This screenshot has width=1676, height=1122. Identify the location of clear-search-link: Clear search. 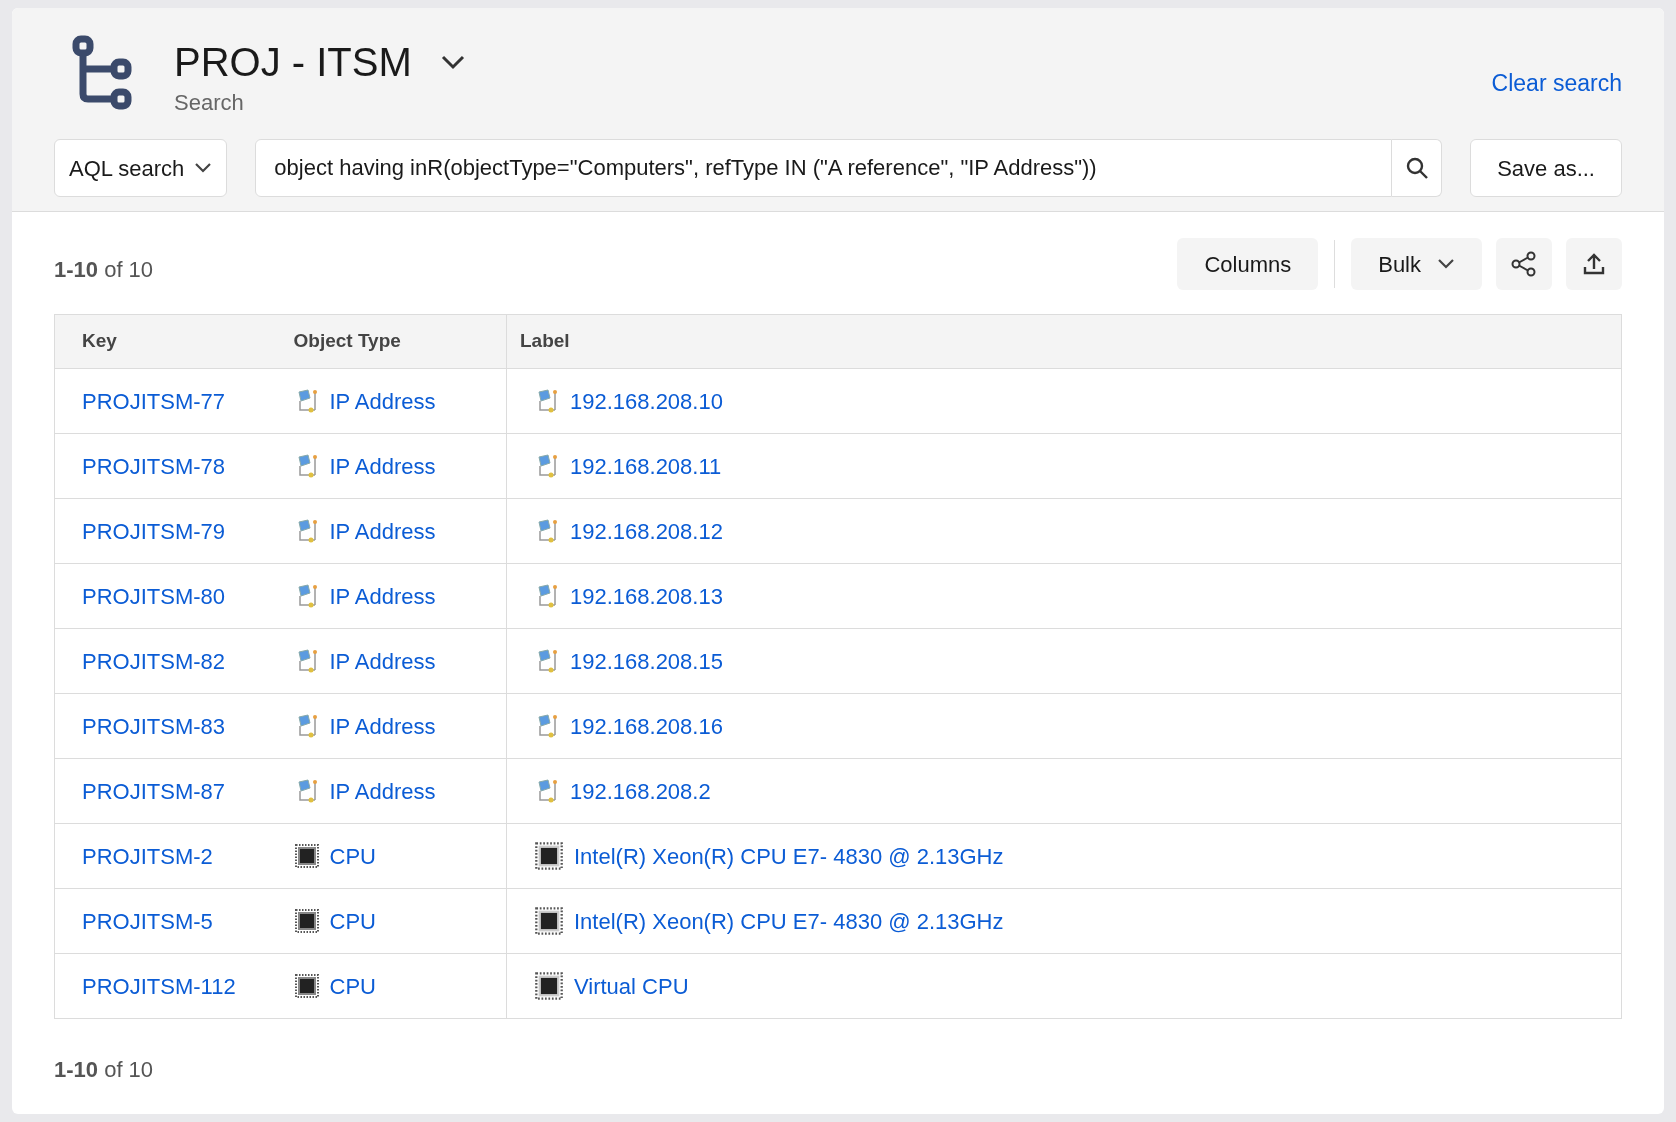
(1556, 83).